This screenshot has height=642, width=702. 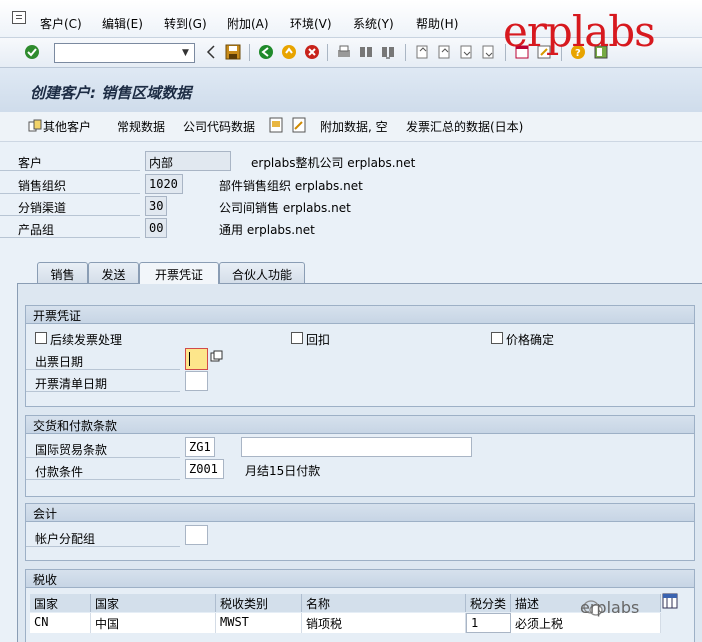 What do you see at coordinates (62, 272) in the screenshot?
I see `tab-sales: 销售` at bounding box center [62, 272].